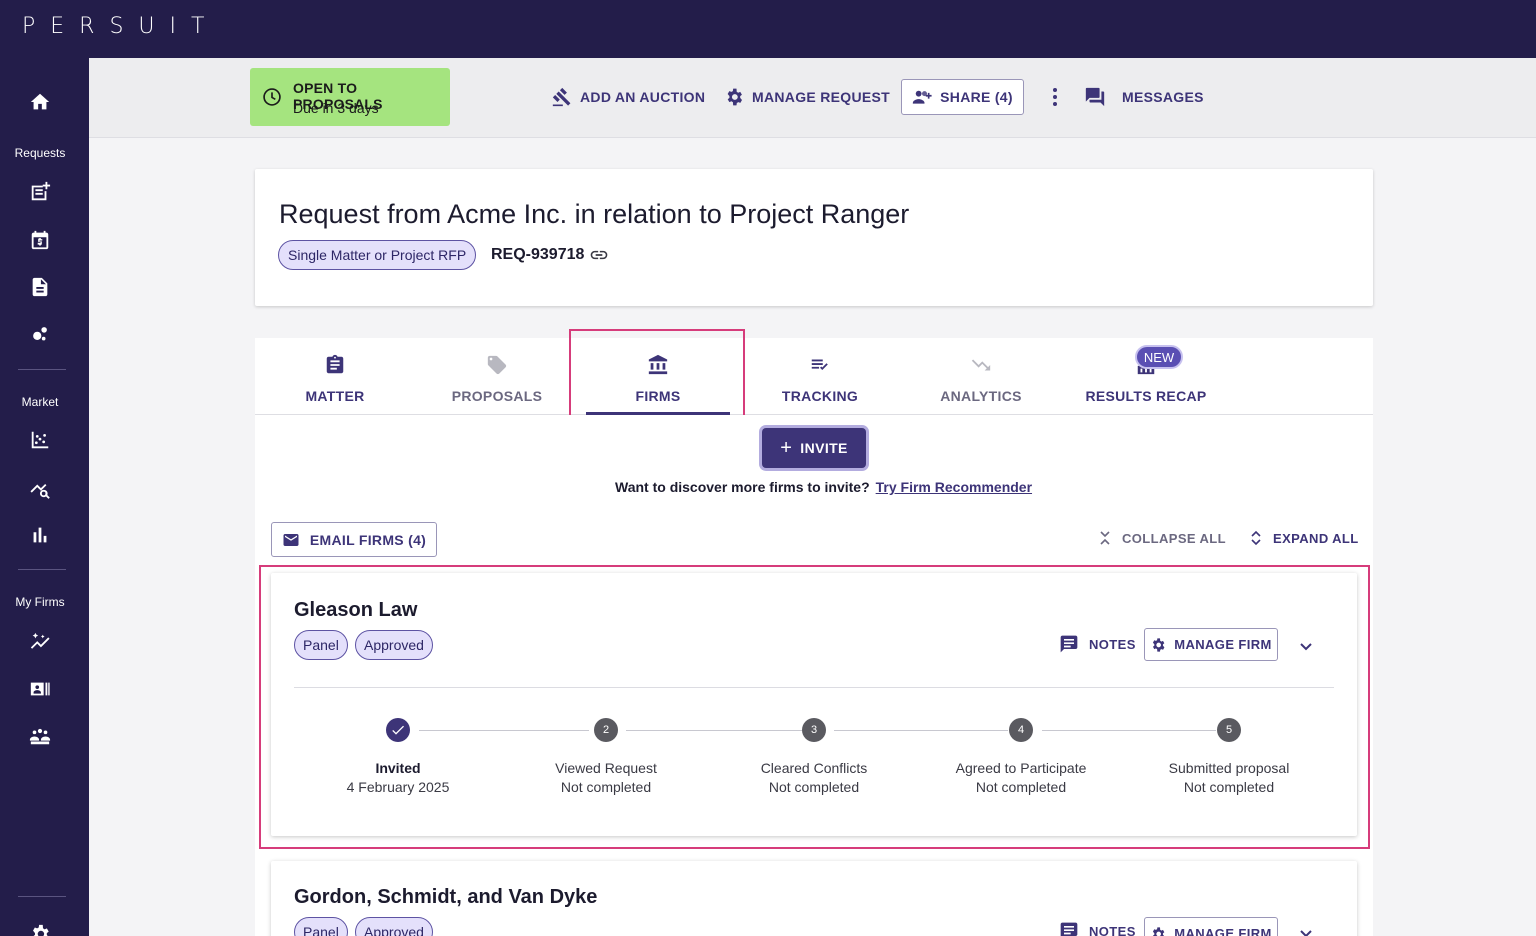  I want to click on step-name: Viewed Request, so click(606, 768).